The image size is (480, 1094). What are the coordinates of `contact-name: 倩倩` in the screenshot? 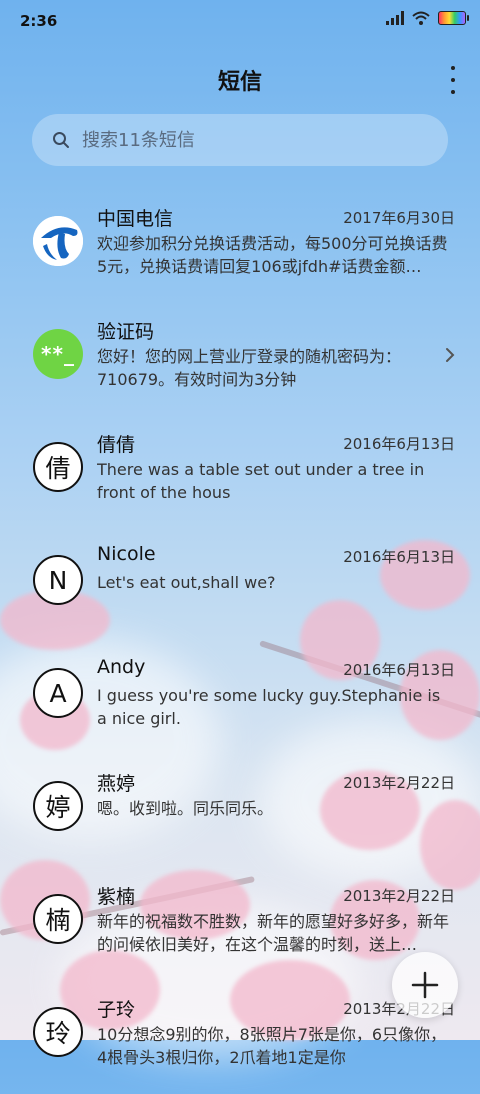 It's located at (116, 445).